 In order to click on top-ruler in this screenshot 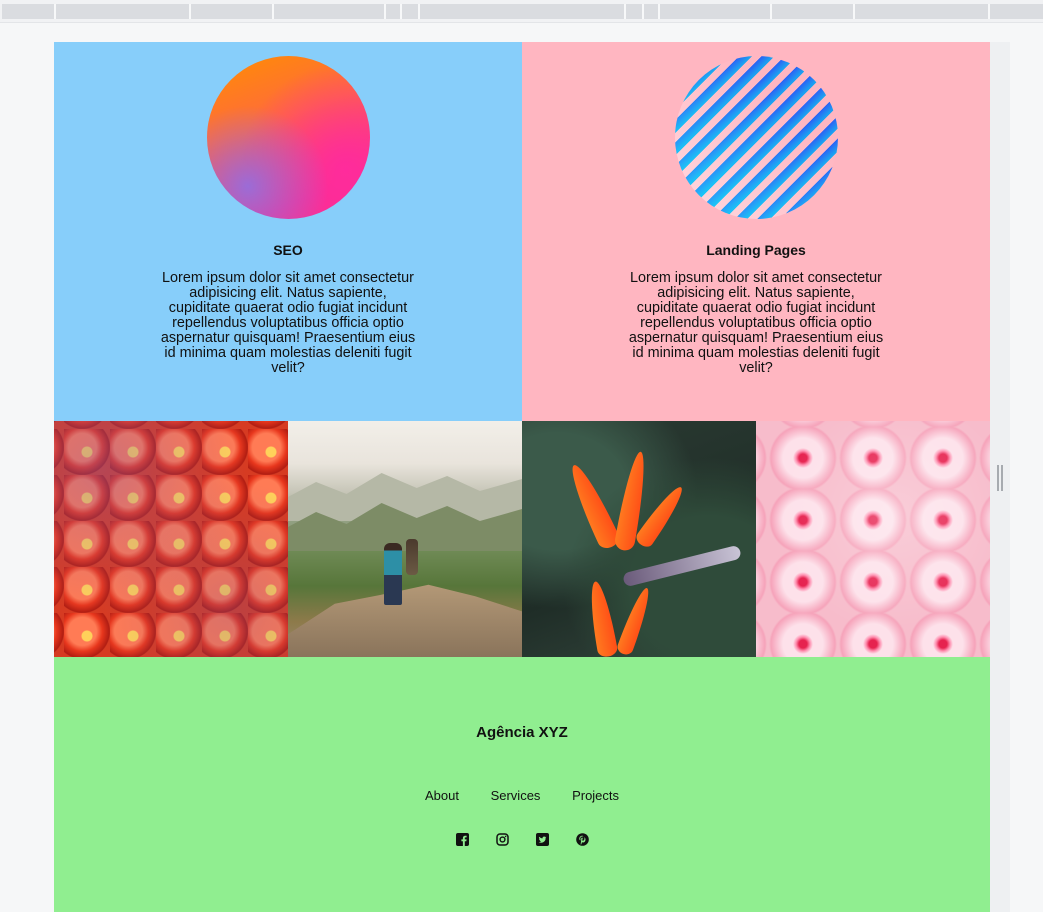, I will do `click(521, 11)`.